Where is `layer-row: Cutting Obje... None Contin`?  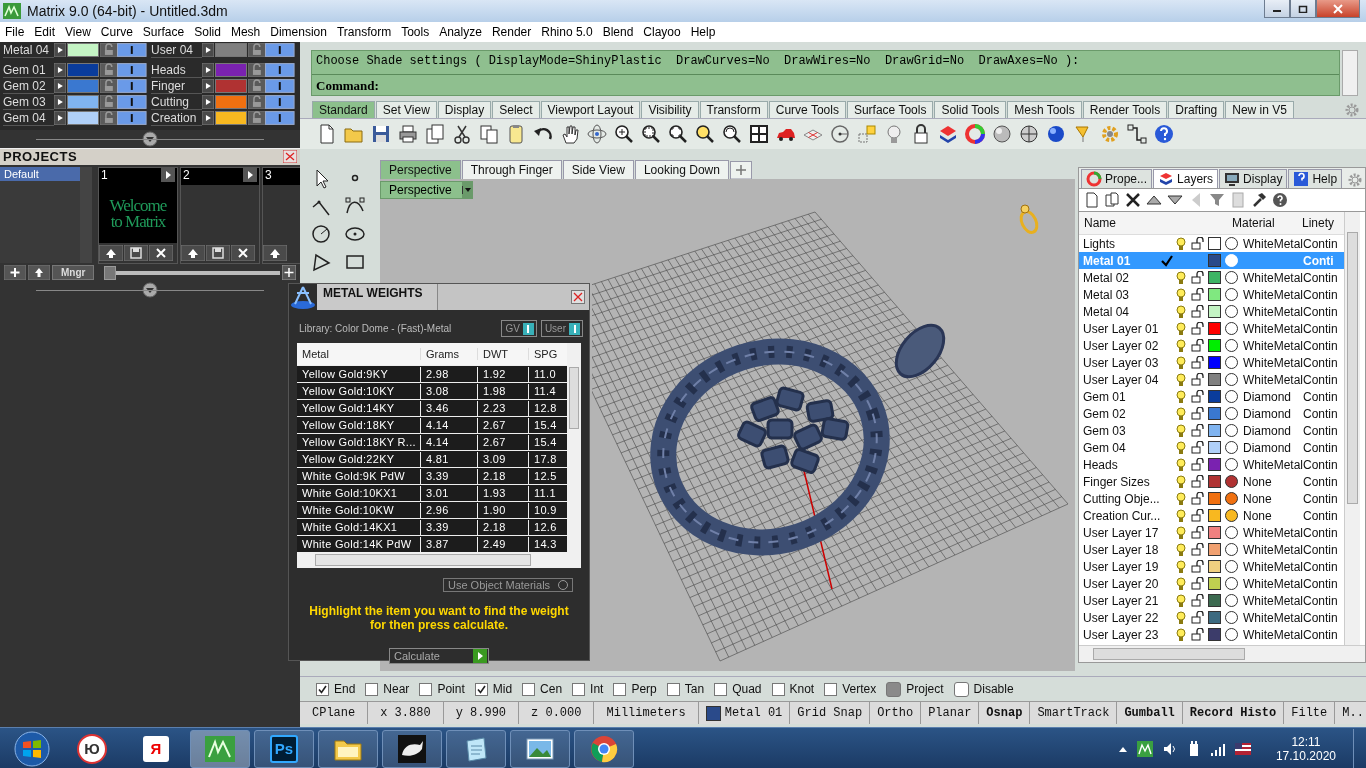
layer-row: Cutting Obje... None Contin is located at coordinates (1211, 498).